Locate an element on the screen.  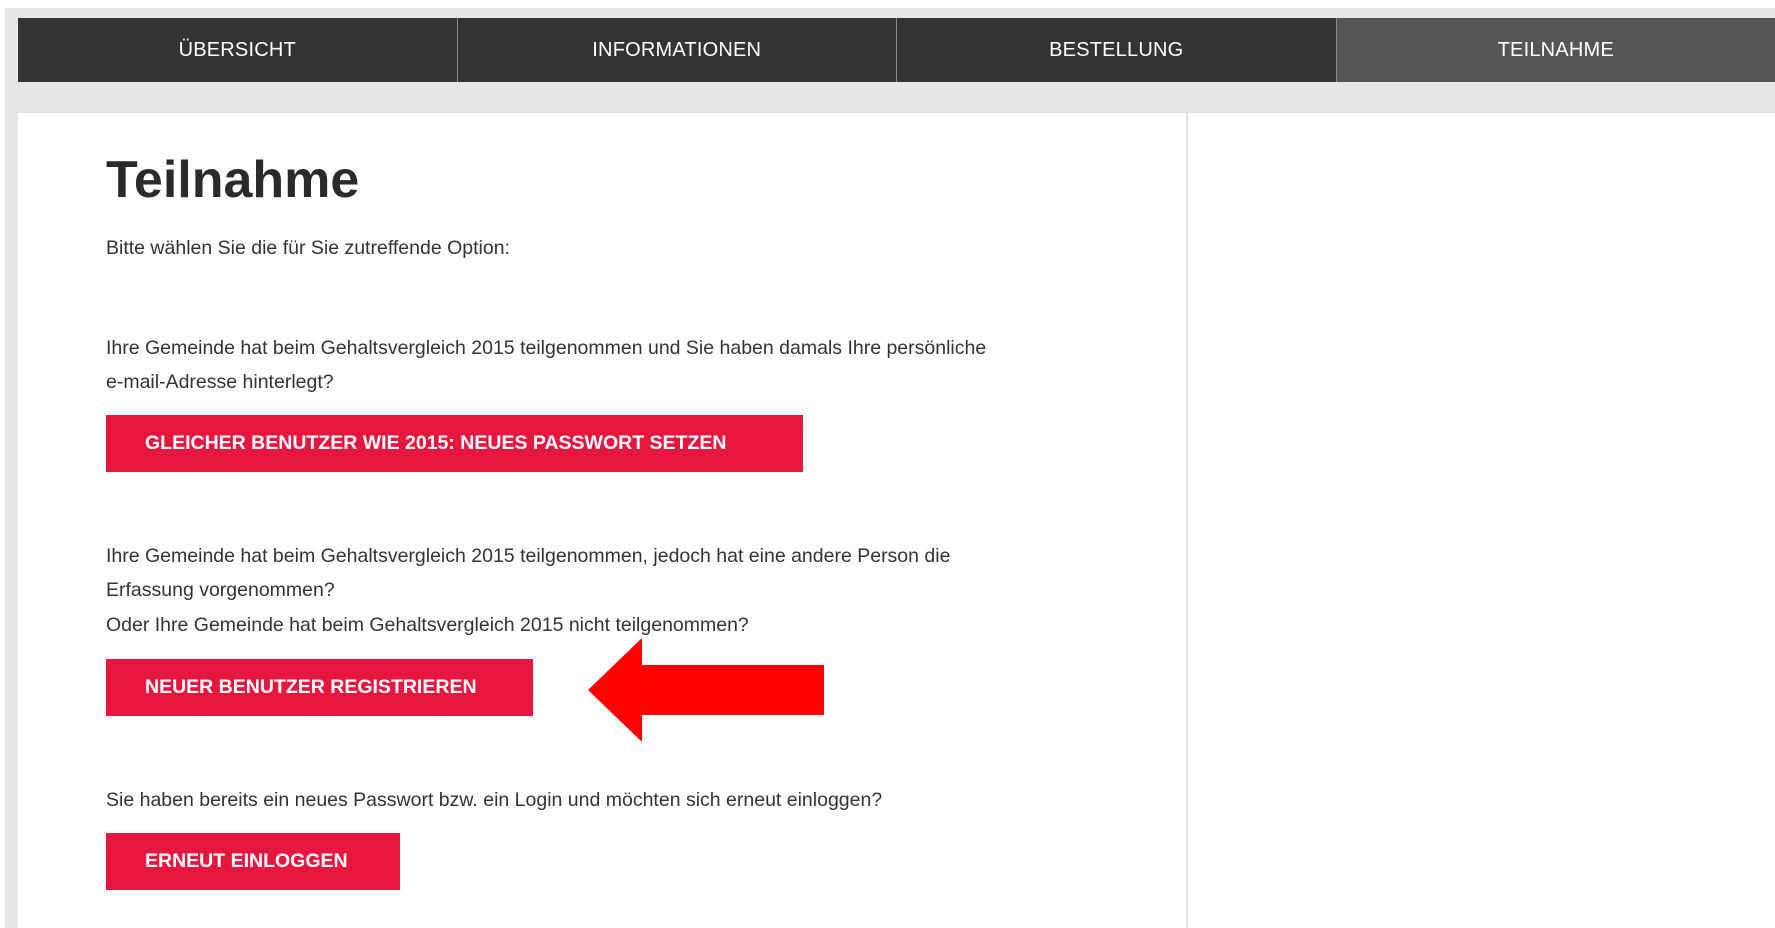
left-arrow-icon is located at coordinates (706, 690).